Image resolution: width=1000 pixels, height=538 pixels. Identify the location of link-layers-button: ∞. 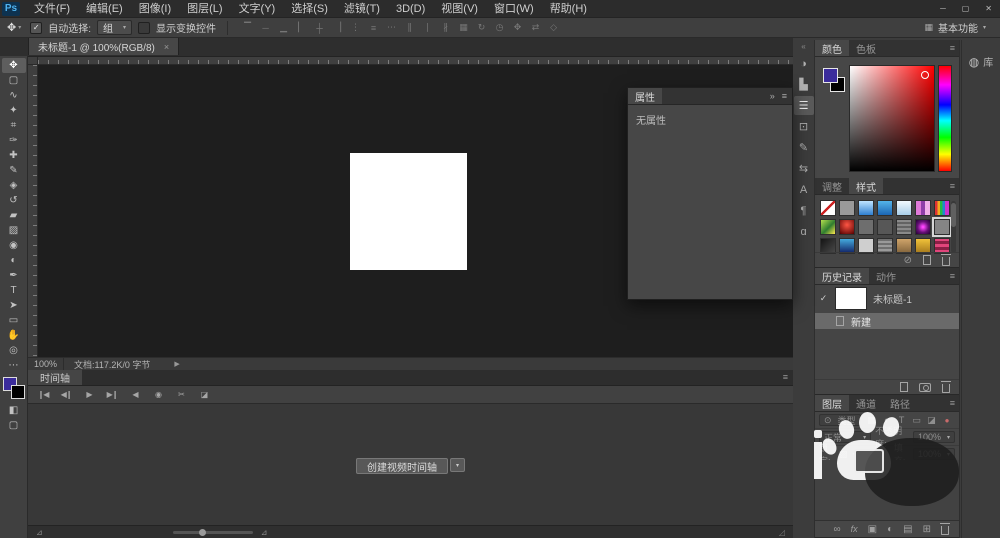
(837, 529).